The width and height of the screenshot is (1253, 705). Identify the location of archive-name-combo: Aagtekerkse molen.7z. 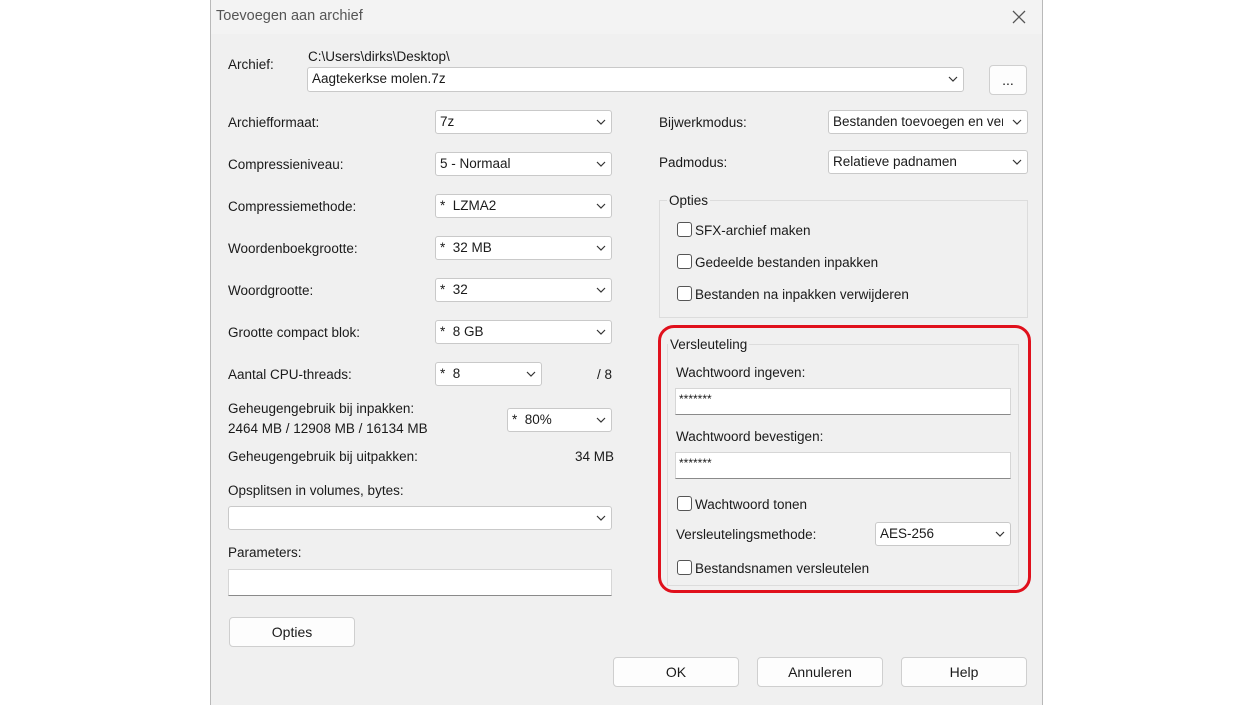
(635, 79).